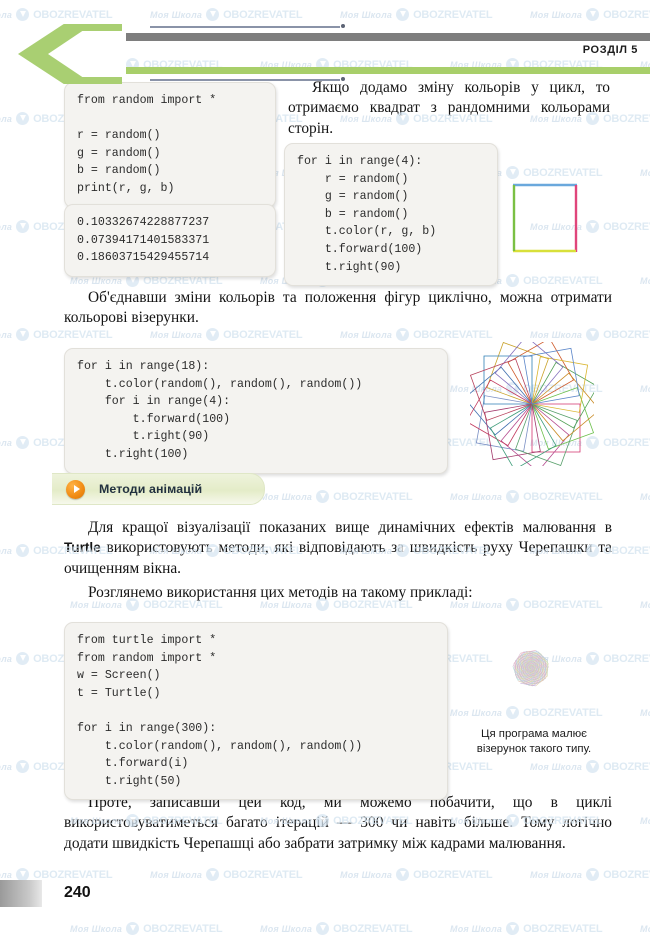  I want to click on section-heading-animation-methods: Методи анімацій, so click(158, 489).